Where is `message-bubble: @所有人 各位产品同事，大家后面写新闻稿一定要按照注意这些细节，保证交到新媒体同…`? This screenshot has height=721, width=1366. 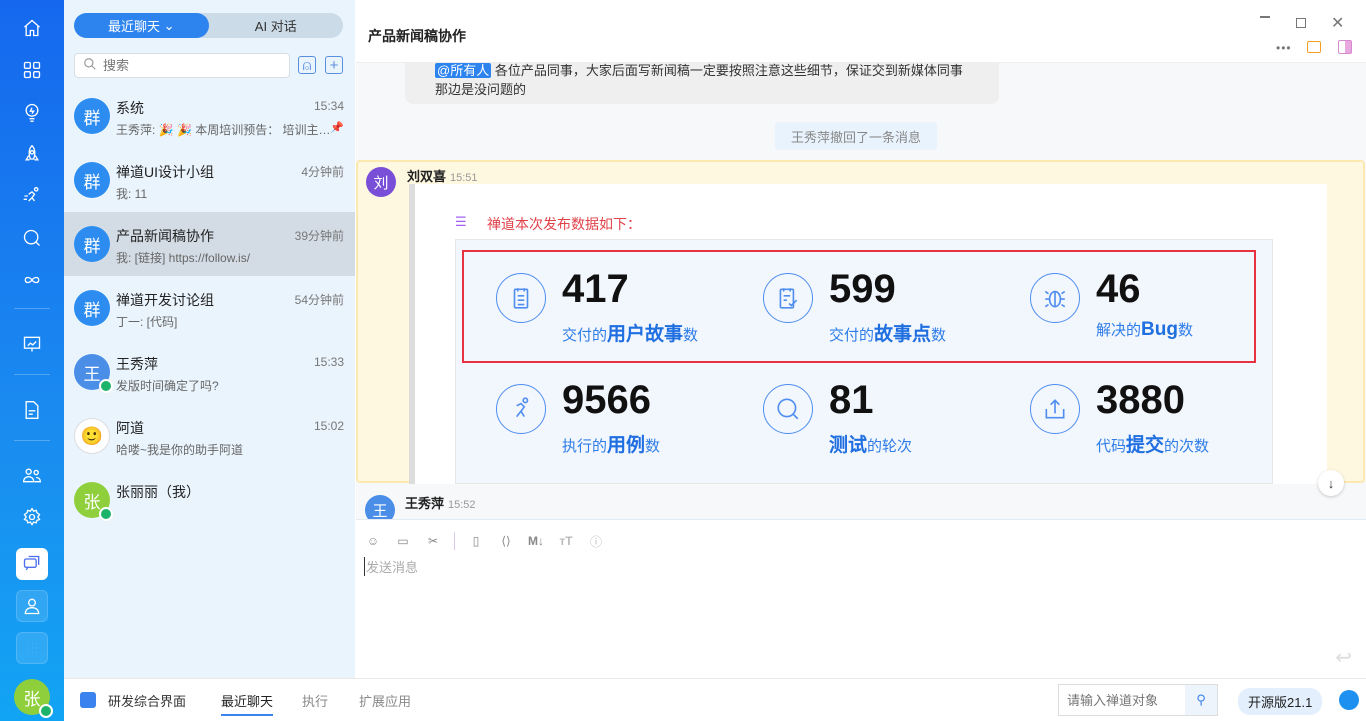
message-bubble: @所有人 各位产品同事，大家后面写新闻稿一定要按照注意这些细节，保证交到新媒体同… is located at coordinates (702, 83).